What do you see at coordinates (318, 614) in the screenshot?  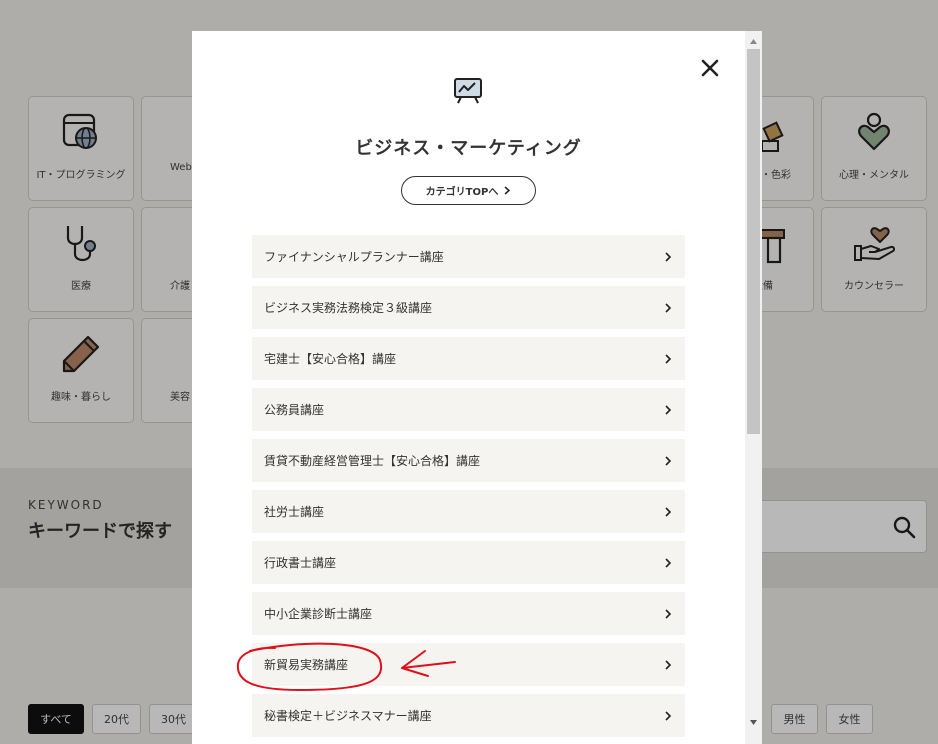 I see `course-label: 中小企業診断士講座` at bounding box center [318, 614].